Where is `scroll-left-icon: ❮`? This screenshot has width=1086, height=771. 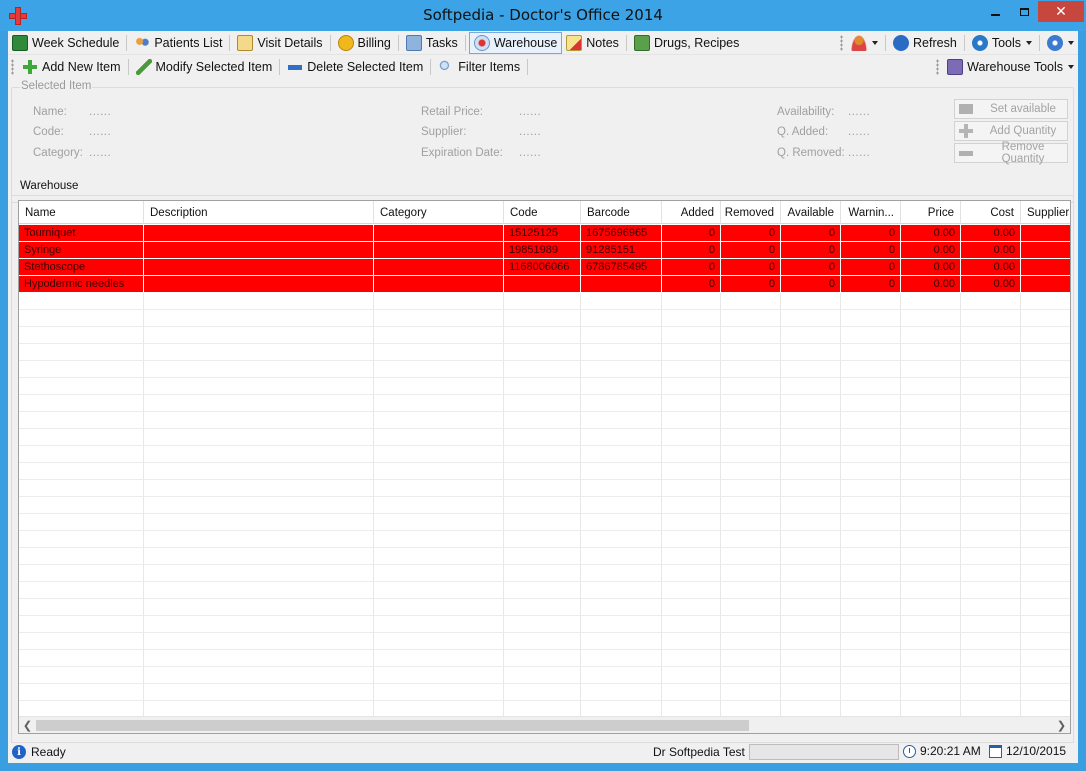 scroll-left-icon: ❮ is located at coordinates (27, 725).